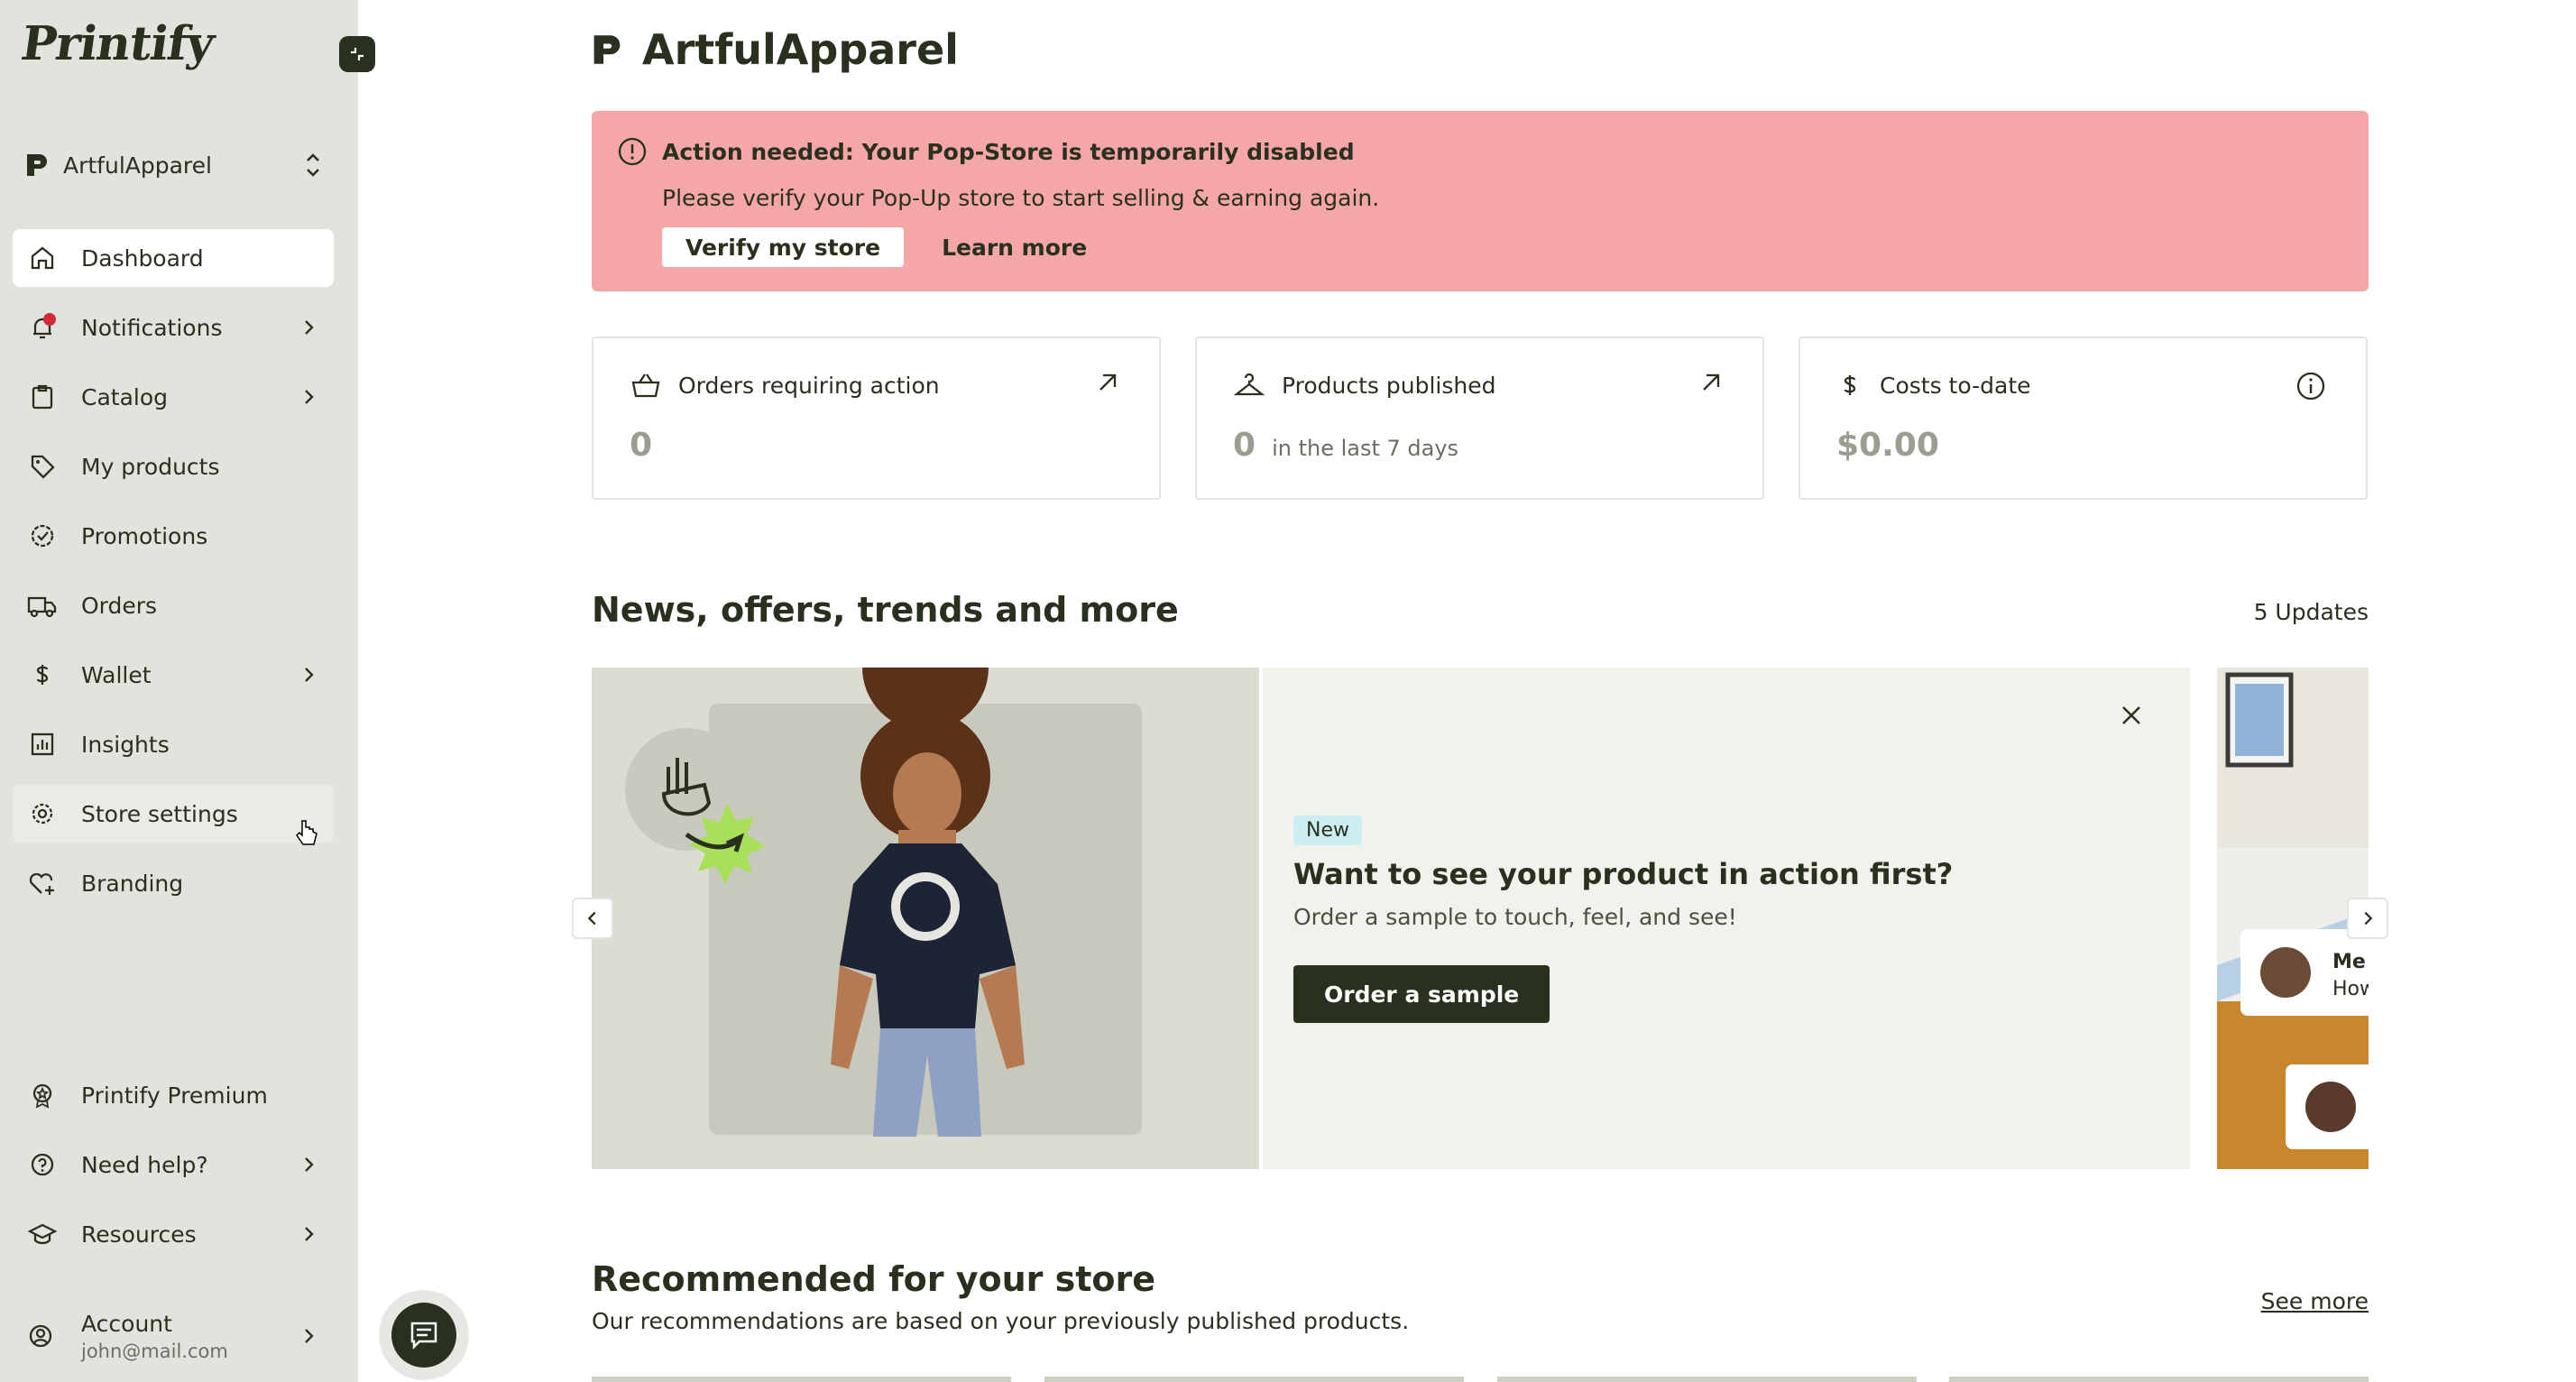  I want to click on sidebar-item-label: My products, so click(150, 466).